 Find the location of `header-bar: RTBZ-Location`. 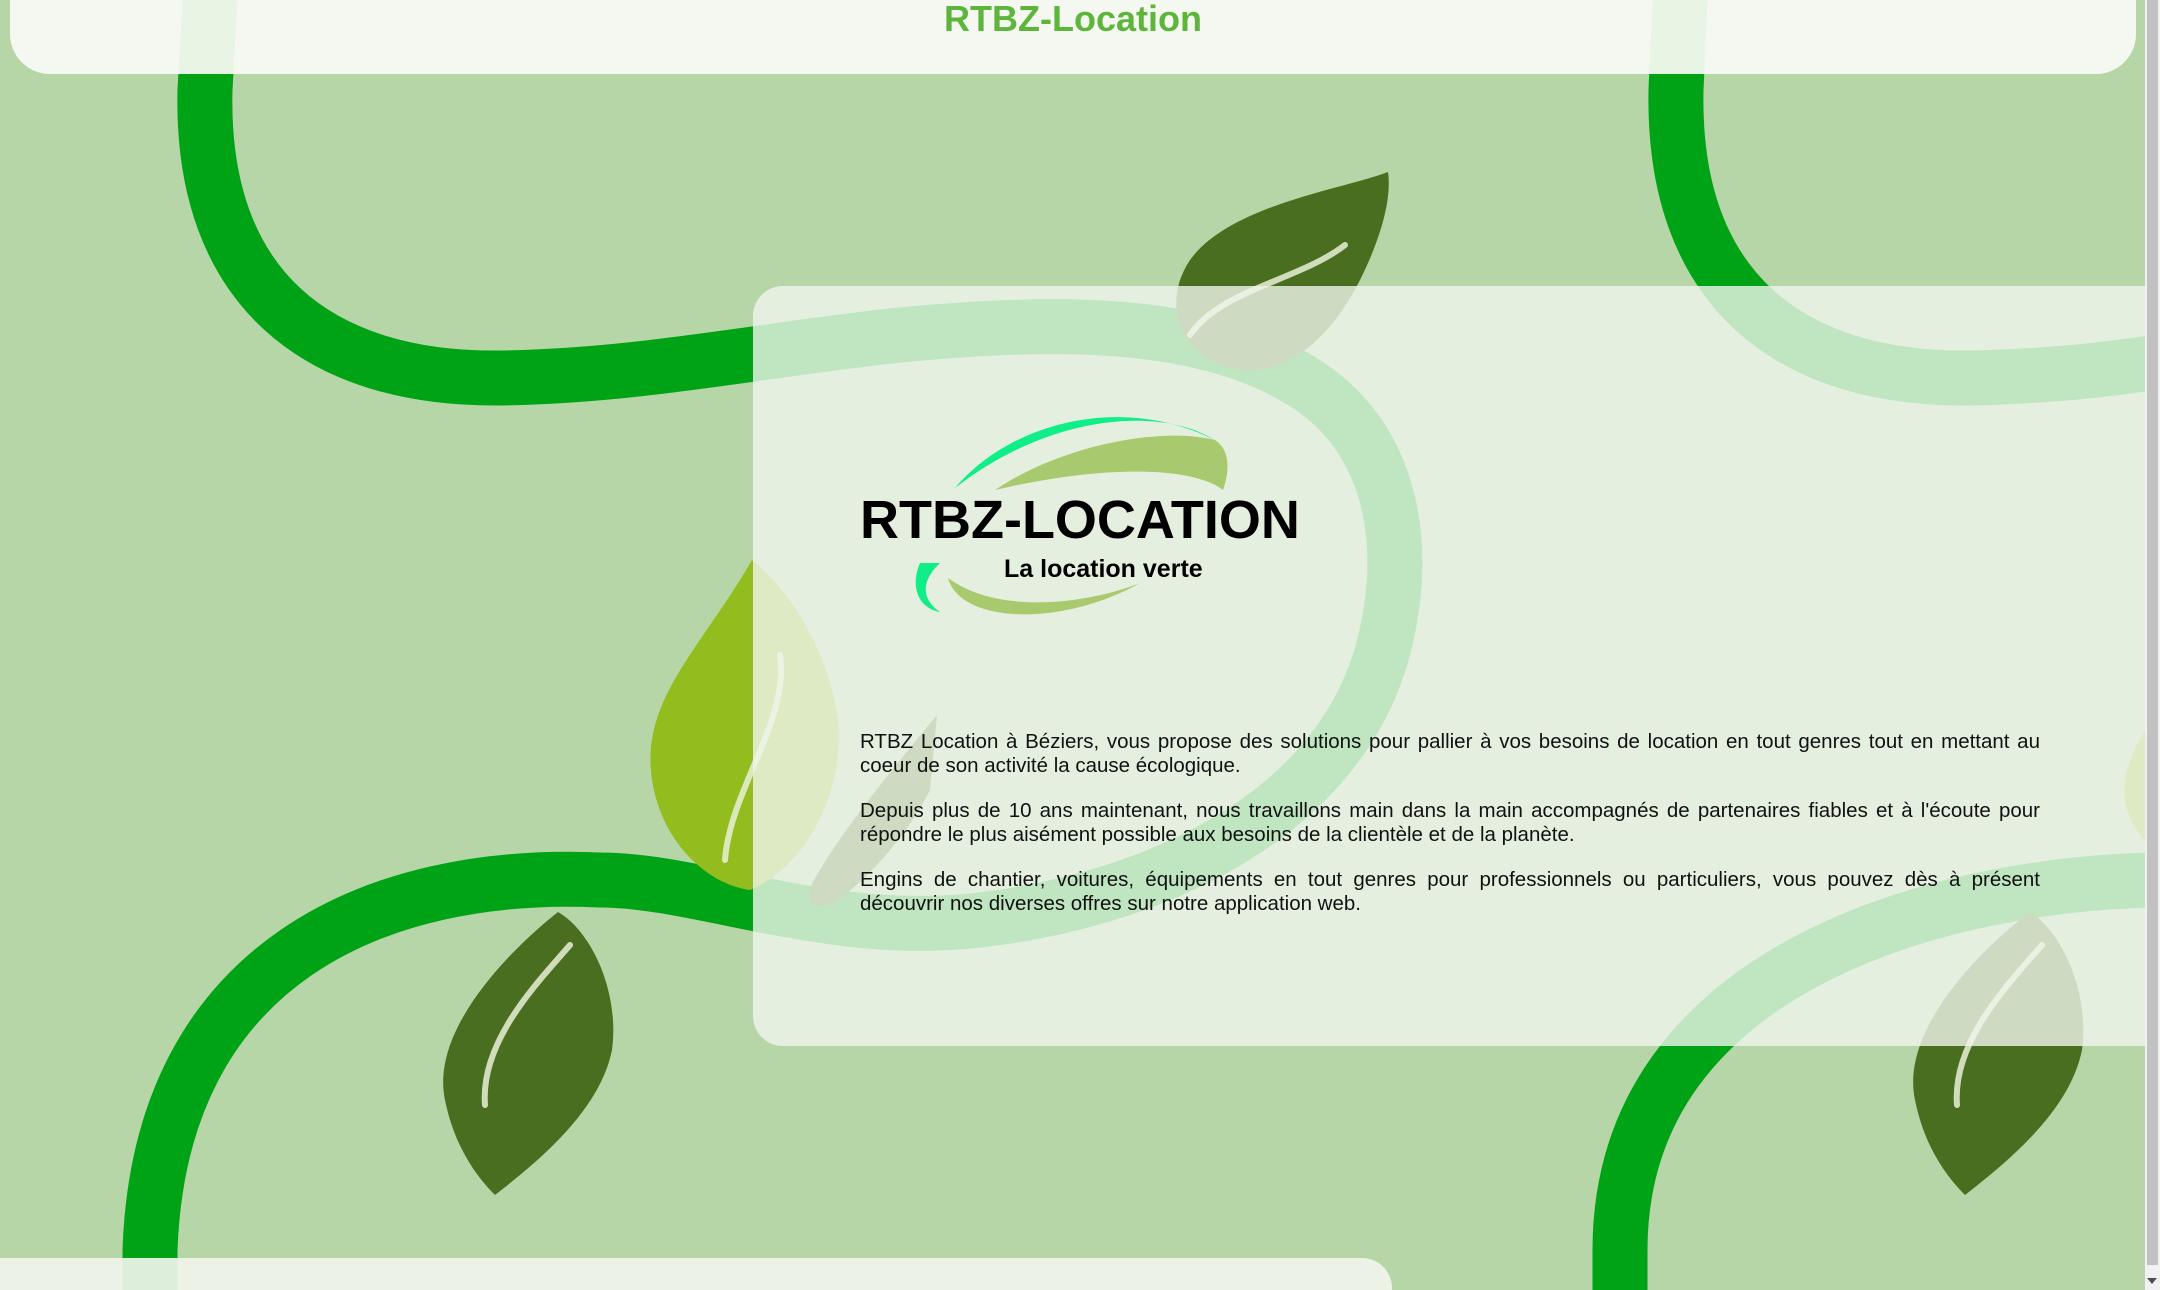

header-bar: RTBZ-Location is located at coordinates (1073, 37).